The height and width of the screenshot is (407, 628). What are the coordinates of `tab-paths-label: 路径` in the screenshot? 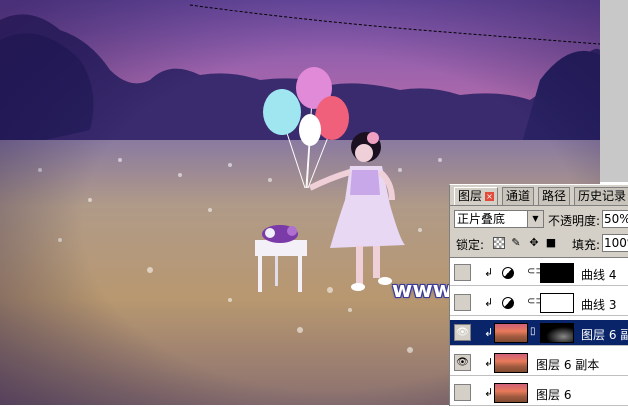 It's located at (554, 196).